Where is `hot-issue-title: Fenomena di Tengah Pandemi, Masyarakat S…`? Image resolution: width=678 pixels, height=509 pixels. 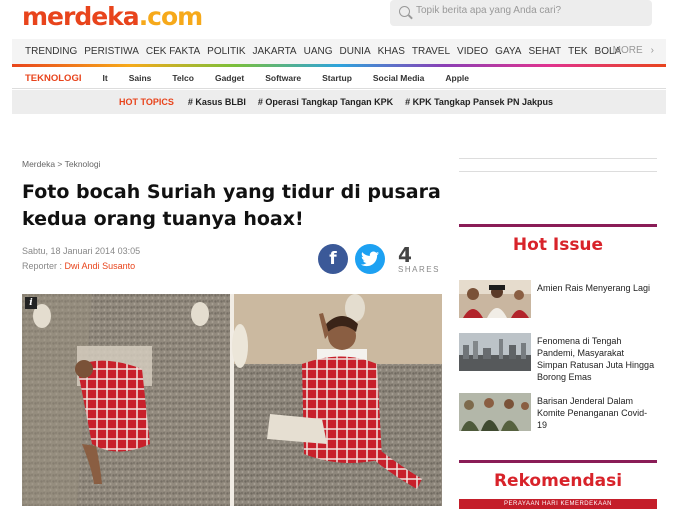 hot-issue-title: Fenomena di Tengah Pandemi, Masyarakat S… is located at coordinates (596, 359).